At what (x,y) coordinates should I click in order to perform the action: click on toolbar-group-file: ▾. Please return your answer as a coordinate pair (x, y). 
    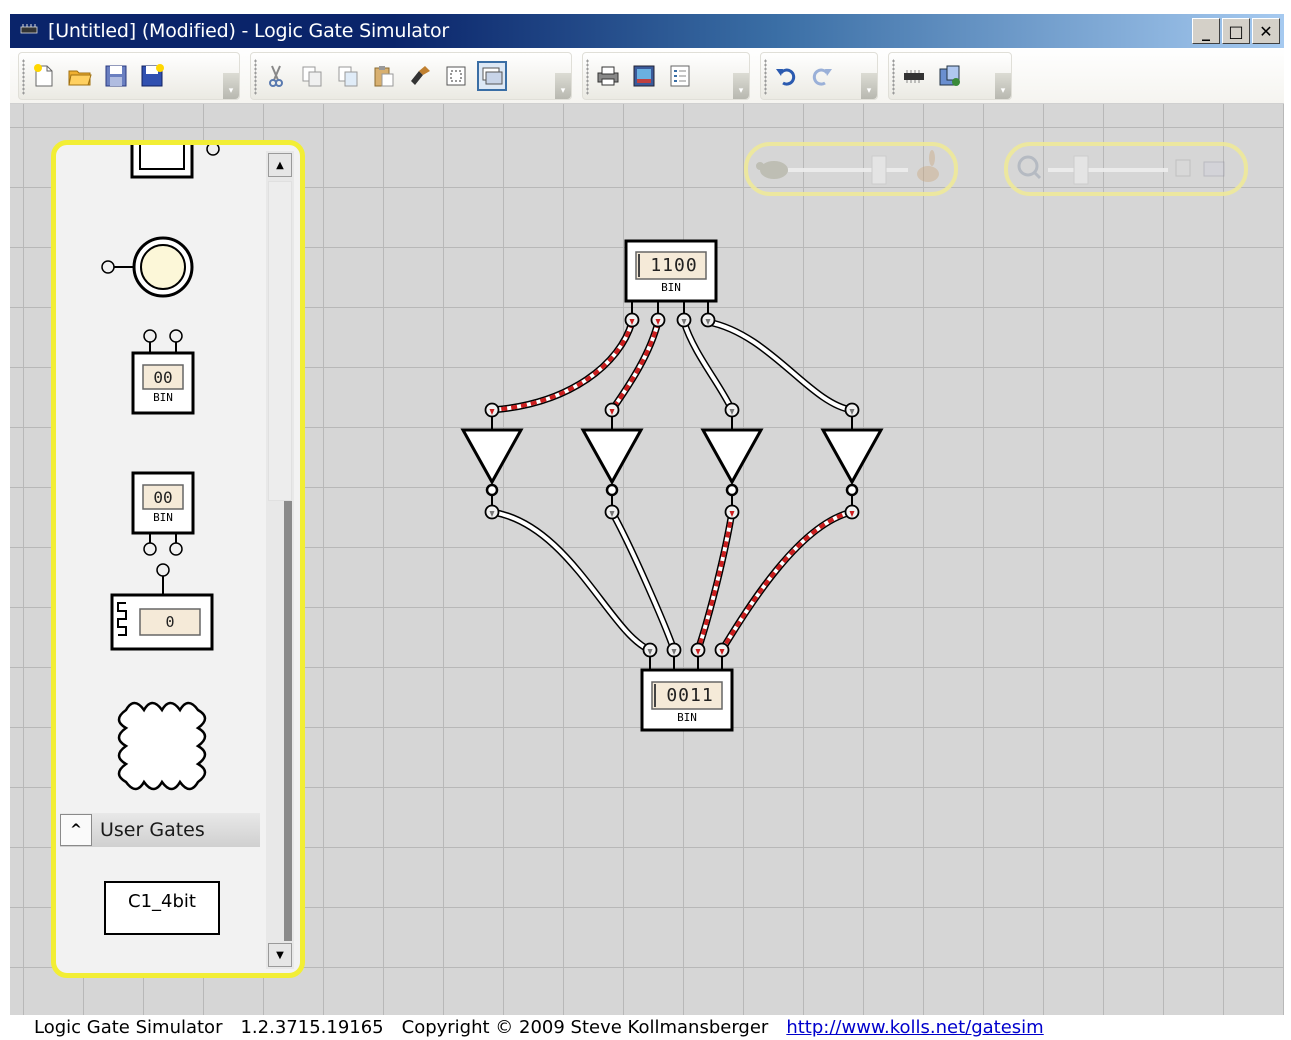
    Looking at the image, I should click on (129, 76).